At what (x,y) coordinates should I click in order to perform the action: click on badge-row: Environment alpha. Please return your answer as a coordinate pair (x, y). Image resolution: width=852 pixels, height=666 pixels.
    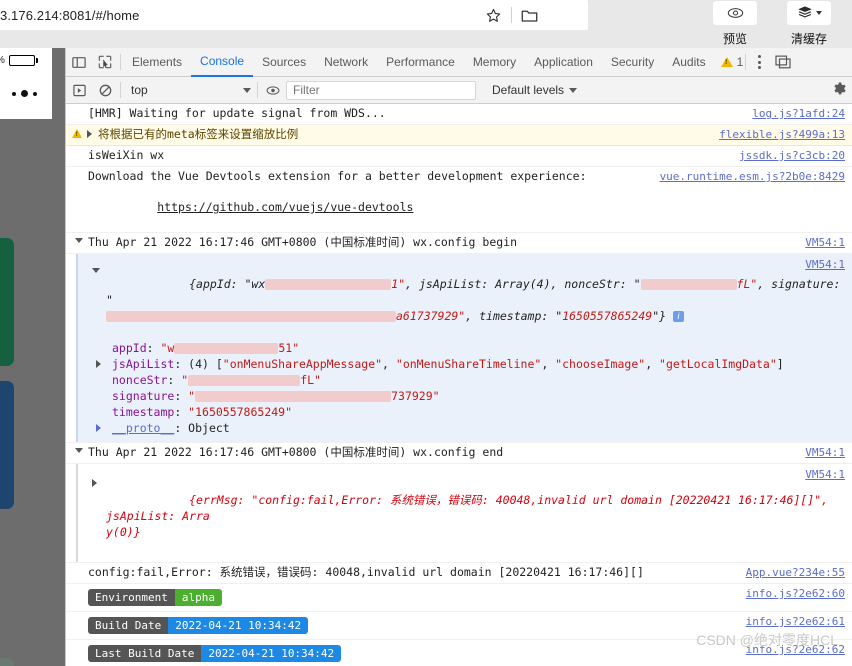
    Looking at the image, I should click on (459, 597).